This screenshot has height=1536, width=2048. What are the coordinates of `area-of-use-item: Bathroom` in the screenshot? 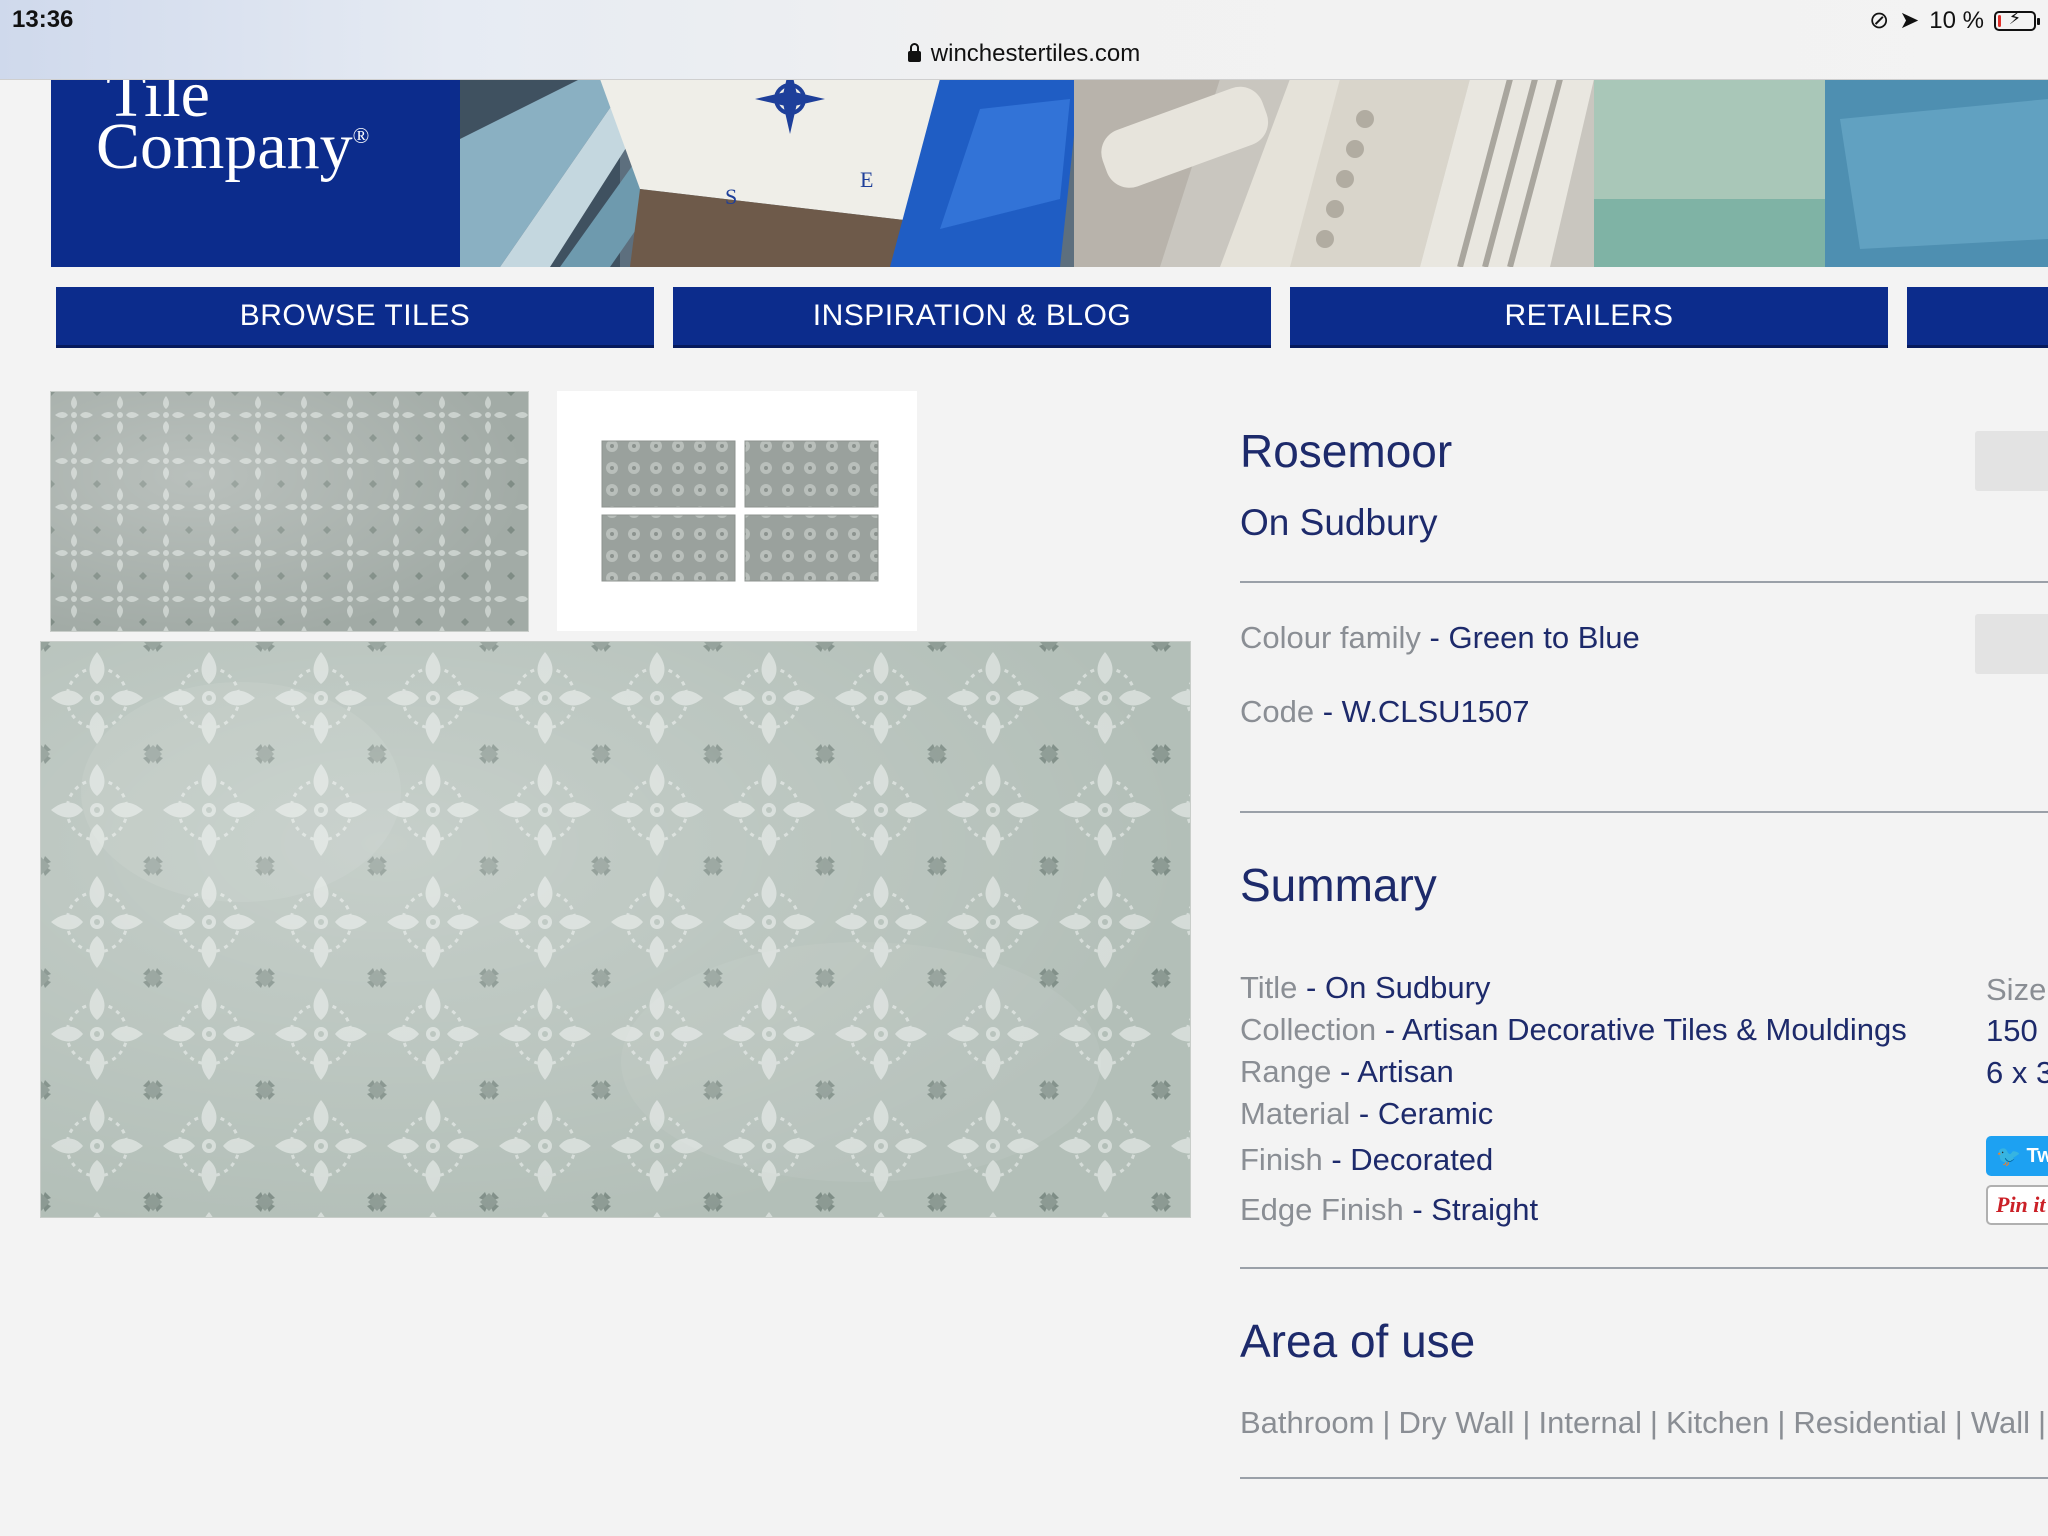 It's located at (1307, 1422).